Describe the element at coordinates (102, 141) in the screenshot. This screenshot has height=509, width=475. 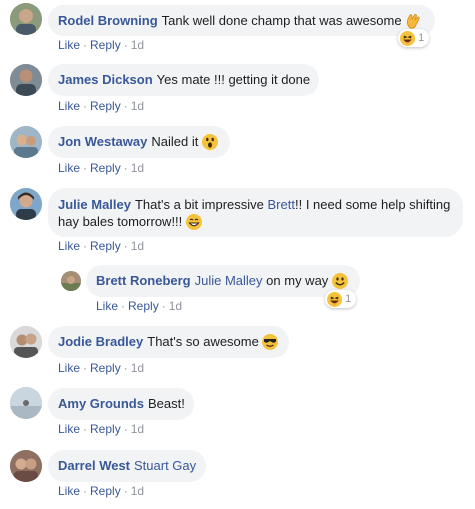
I see `comment-author: Jon Westaway` at that location.